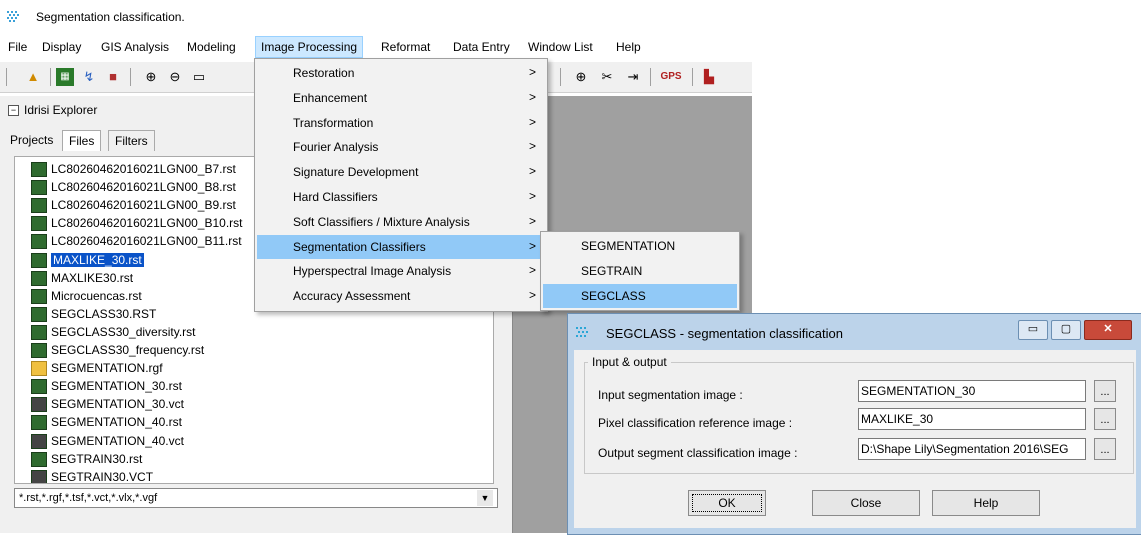  I want to click on menu-item: Fourier Analysis >, so click(401, 147).